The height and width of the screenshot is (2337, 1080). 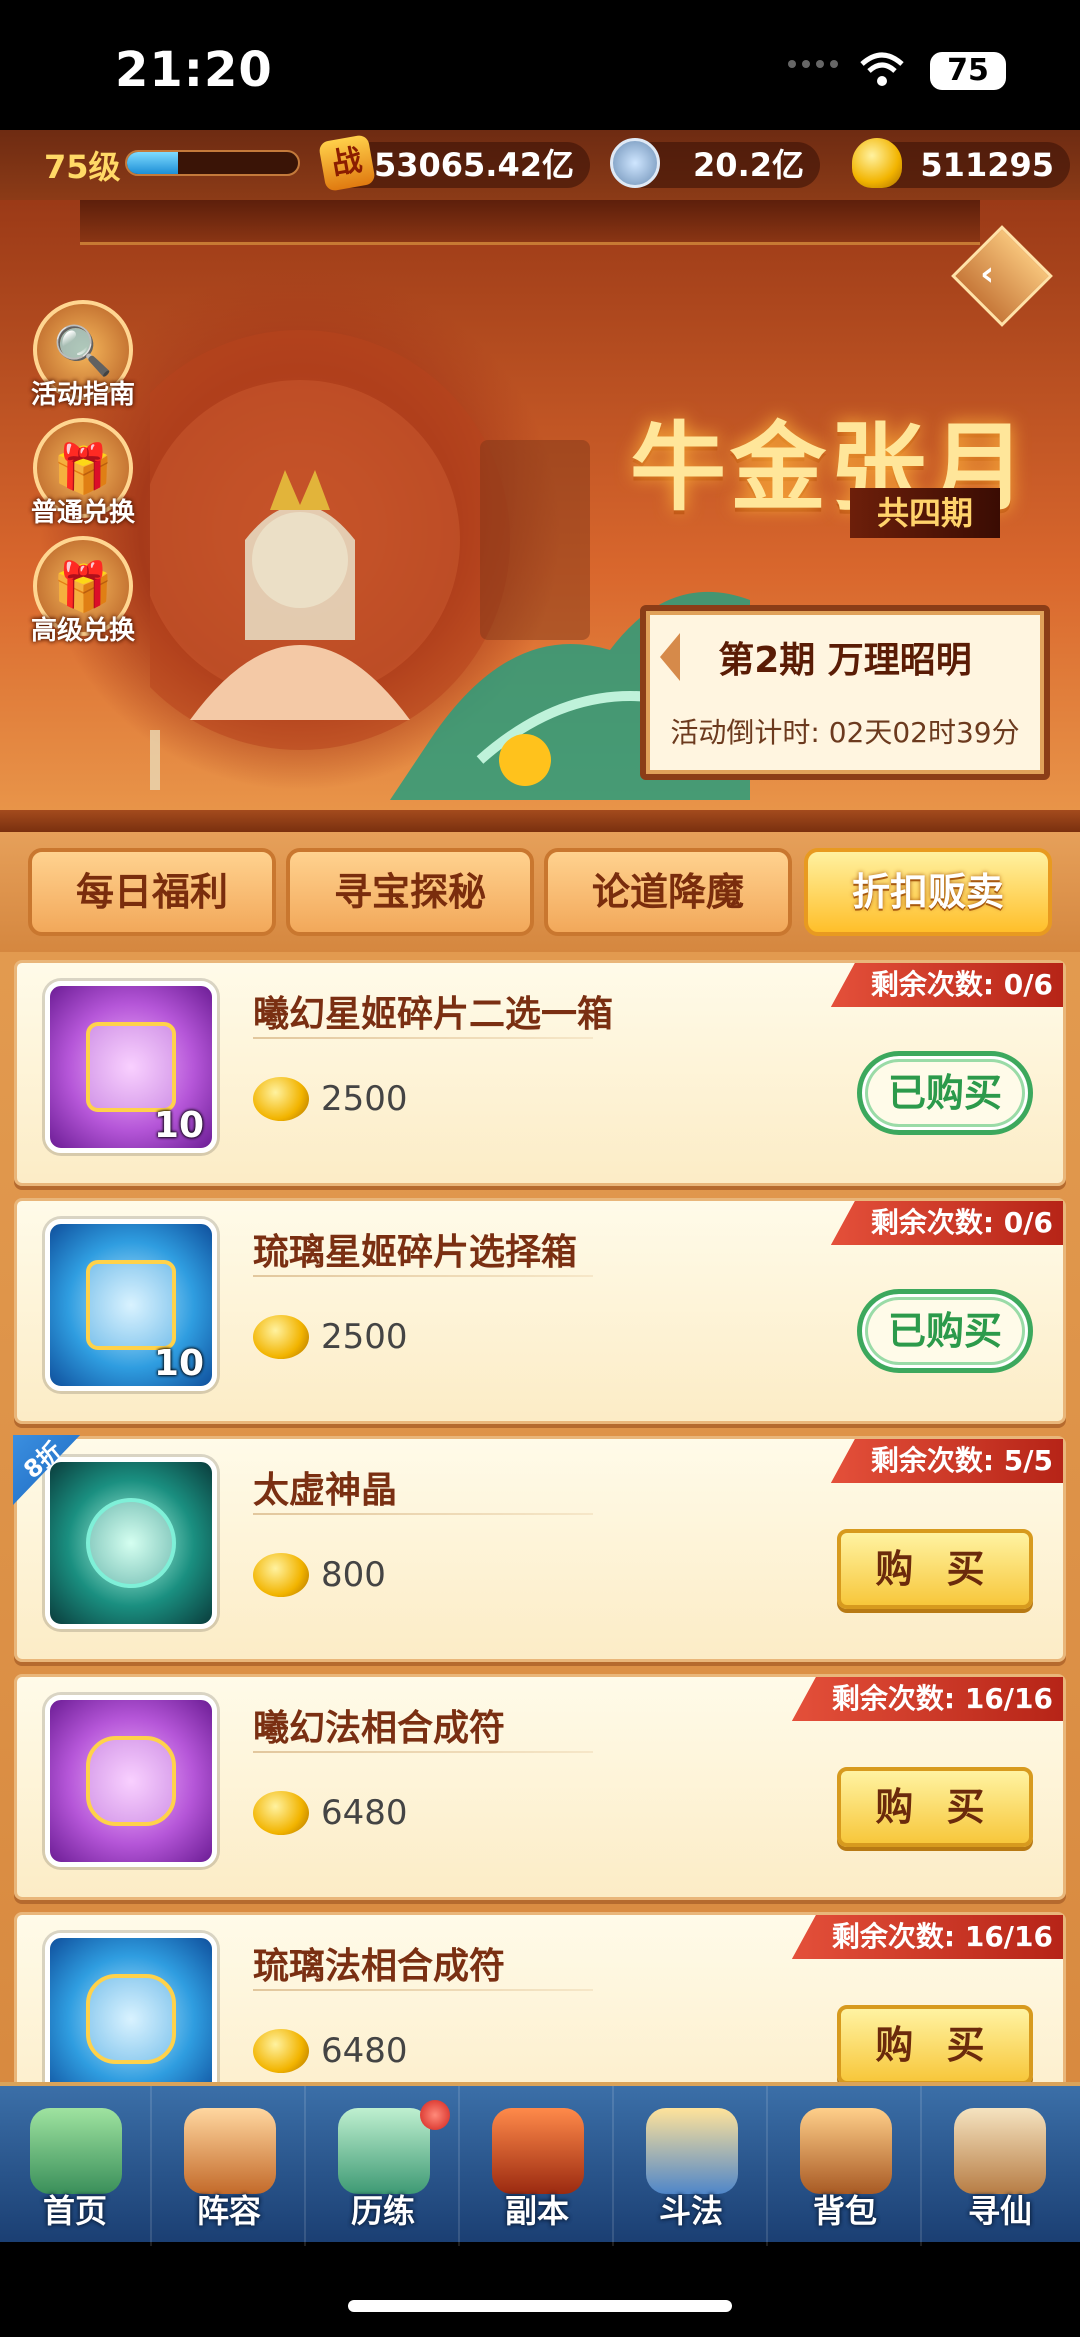 I want to click on tab-discount-sale: 折扣贩卖, so click(x=928, y=892).